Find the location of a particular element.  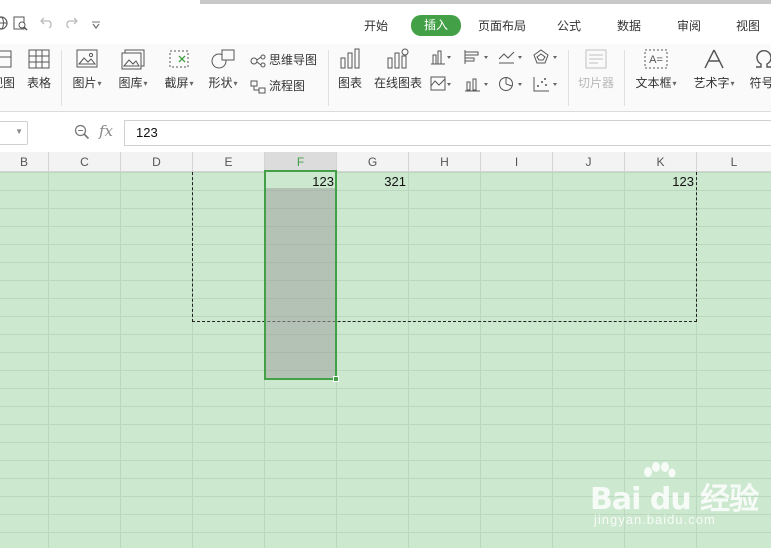

tab-page-layout: 页面布局 is located at coordinates (502, 26).